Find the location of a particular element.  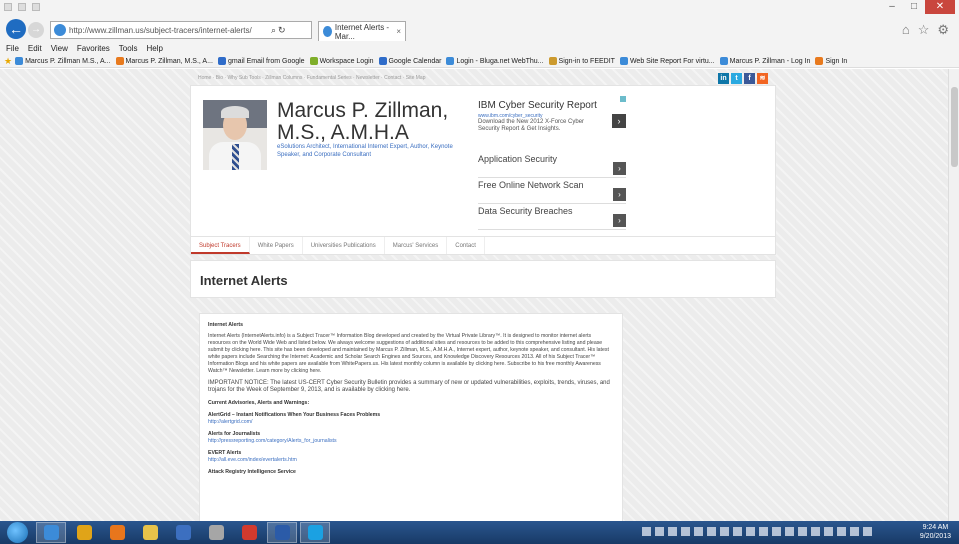

taskbar-app-ie is located at coordinates (51, 532).